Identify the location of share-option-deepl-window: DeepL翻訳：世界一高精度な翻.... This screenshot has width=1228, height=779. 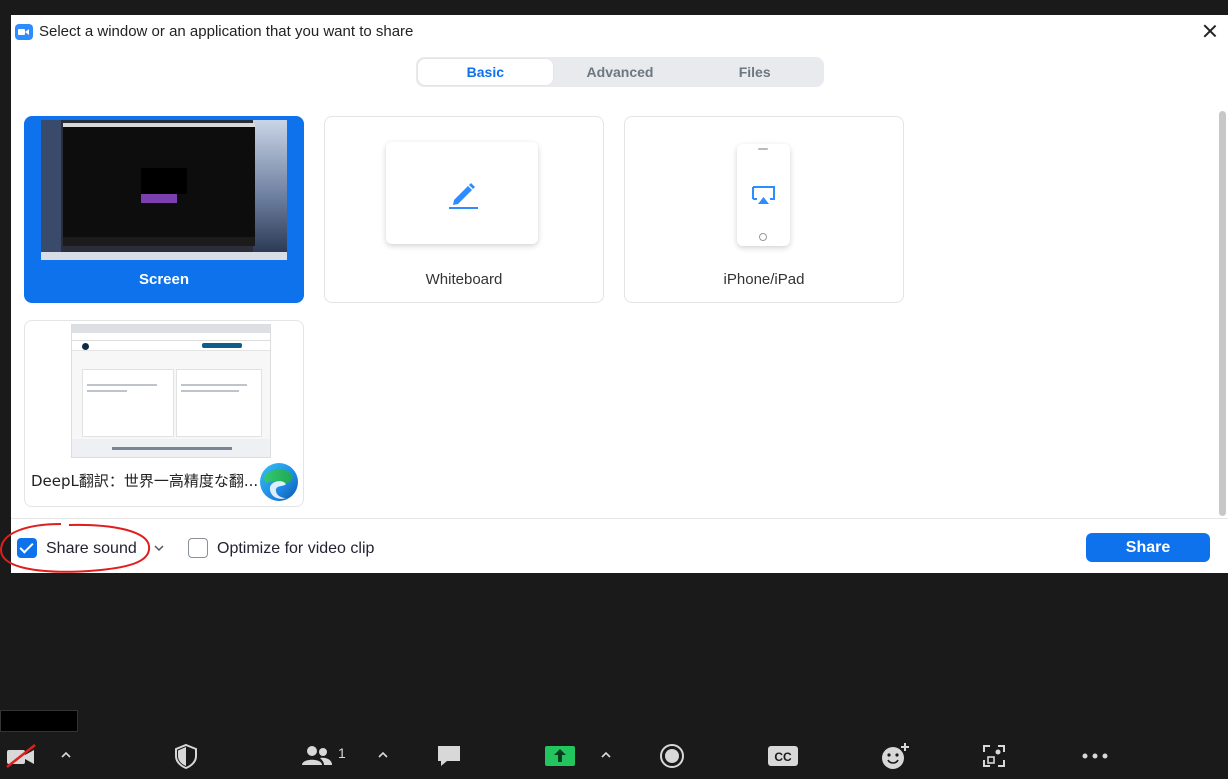
(164, 413).